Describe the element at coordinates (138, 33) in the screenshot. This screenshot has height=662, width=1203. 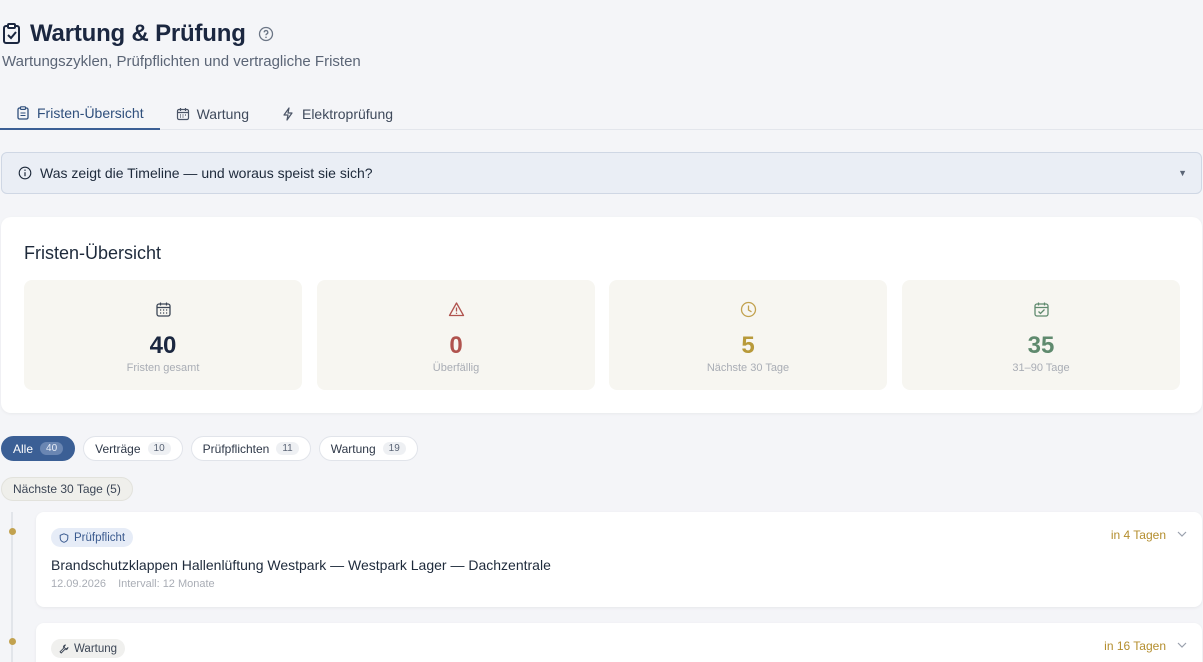
I see `page-title: Wartung & Prüfung` at that location.